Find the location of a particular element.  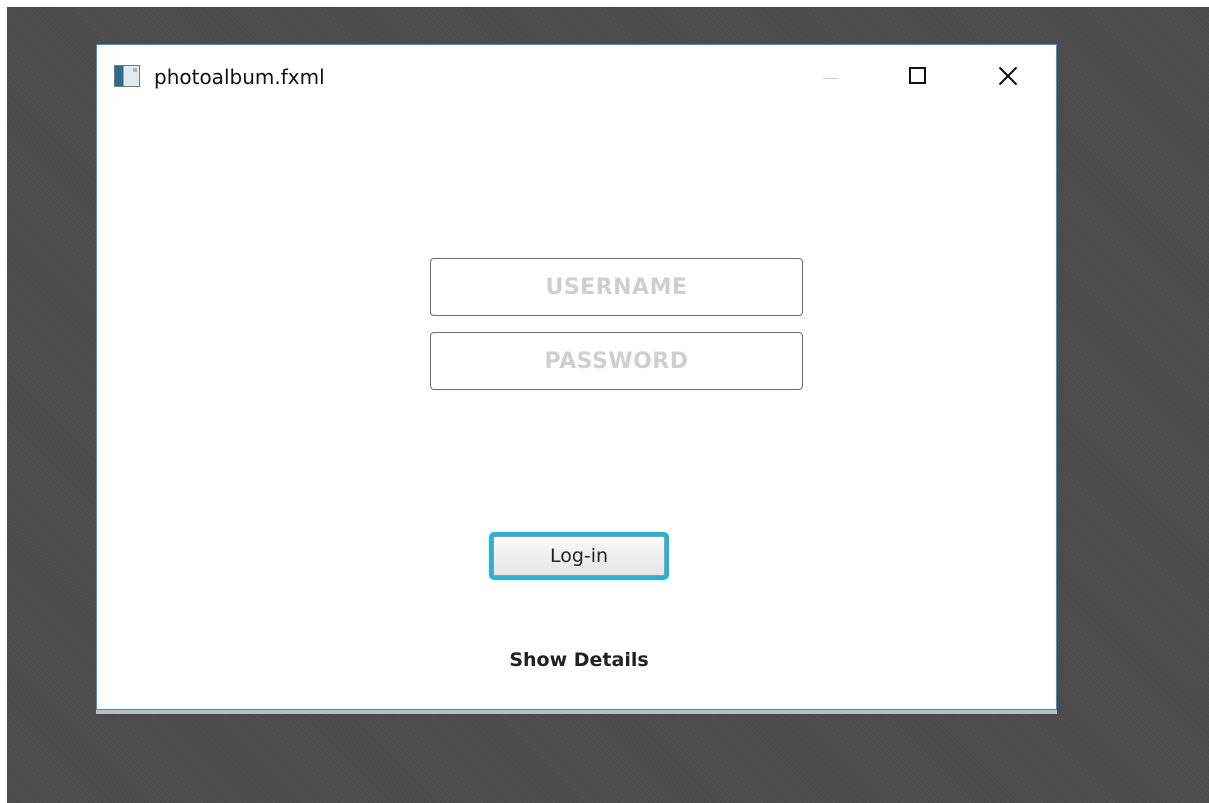

login-button: Log-in is located at coordinates (579, 556).